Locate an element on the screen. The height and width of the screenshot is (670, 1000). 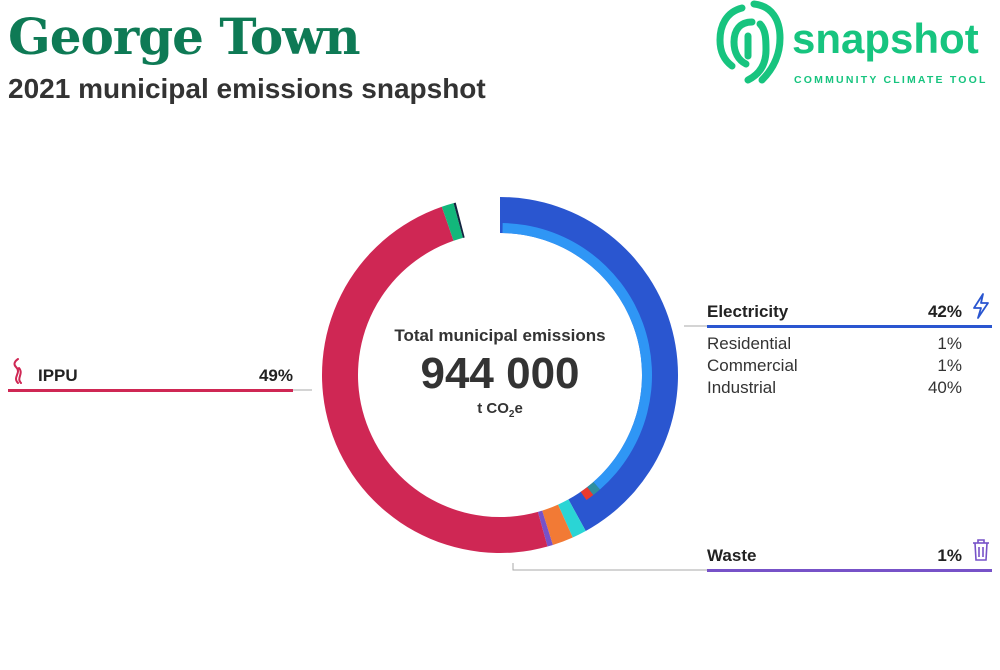
smoke-icon is located at coordinates (17, 371).